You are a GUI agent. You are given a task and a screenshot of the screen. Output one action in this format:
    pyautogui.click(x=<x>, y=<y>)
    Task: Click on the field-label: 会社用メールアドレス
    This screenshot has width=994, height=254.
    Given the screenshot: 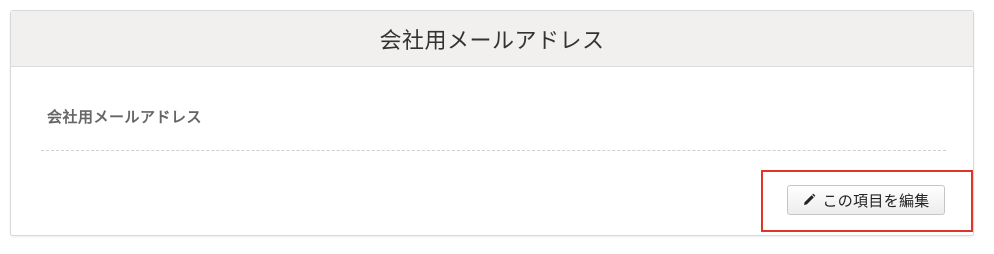 What is the action you would take?
    pyautogui.click(x=125, y=117)
    